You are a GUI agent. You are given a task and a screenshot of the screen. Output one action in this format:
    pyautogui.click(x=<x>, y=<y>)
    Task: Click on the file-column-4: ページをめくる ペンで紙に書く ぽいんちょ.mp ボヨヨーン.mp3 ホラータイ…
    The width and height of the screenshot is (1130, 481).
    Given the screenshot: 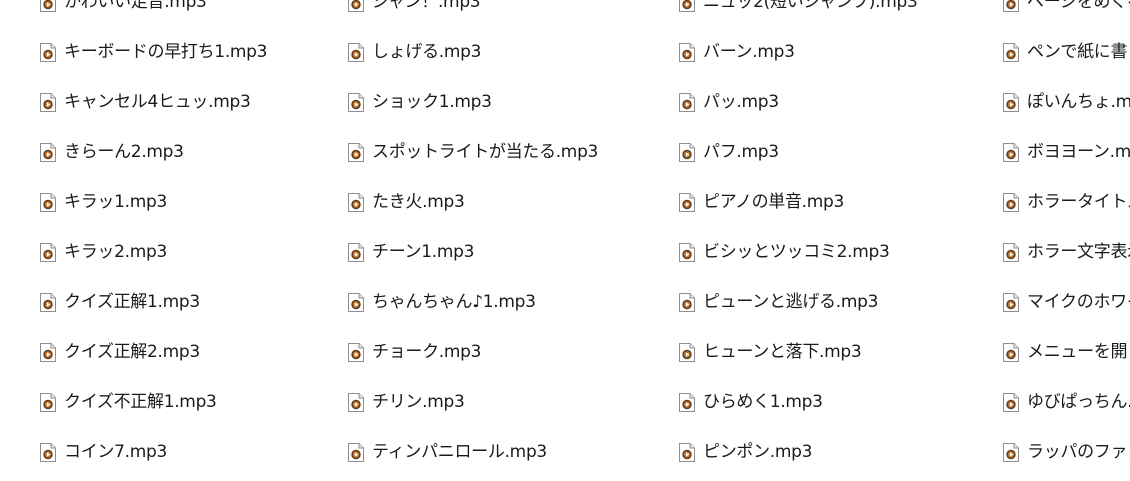 What is the action you would take?
    pyautogui.click(x=1066, y=238)
    